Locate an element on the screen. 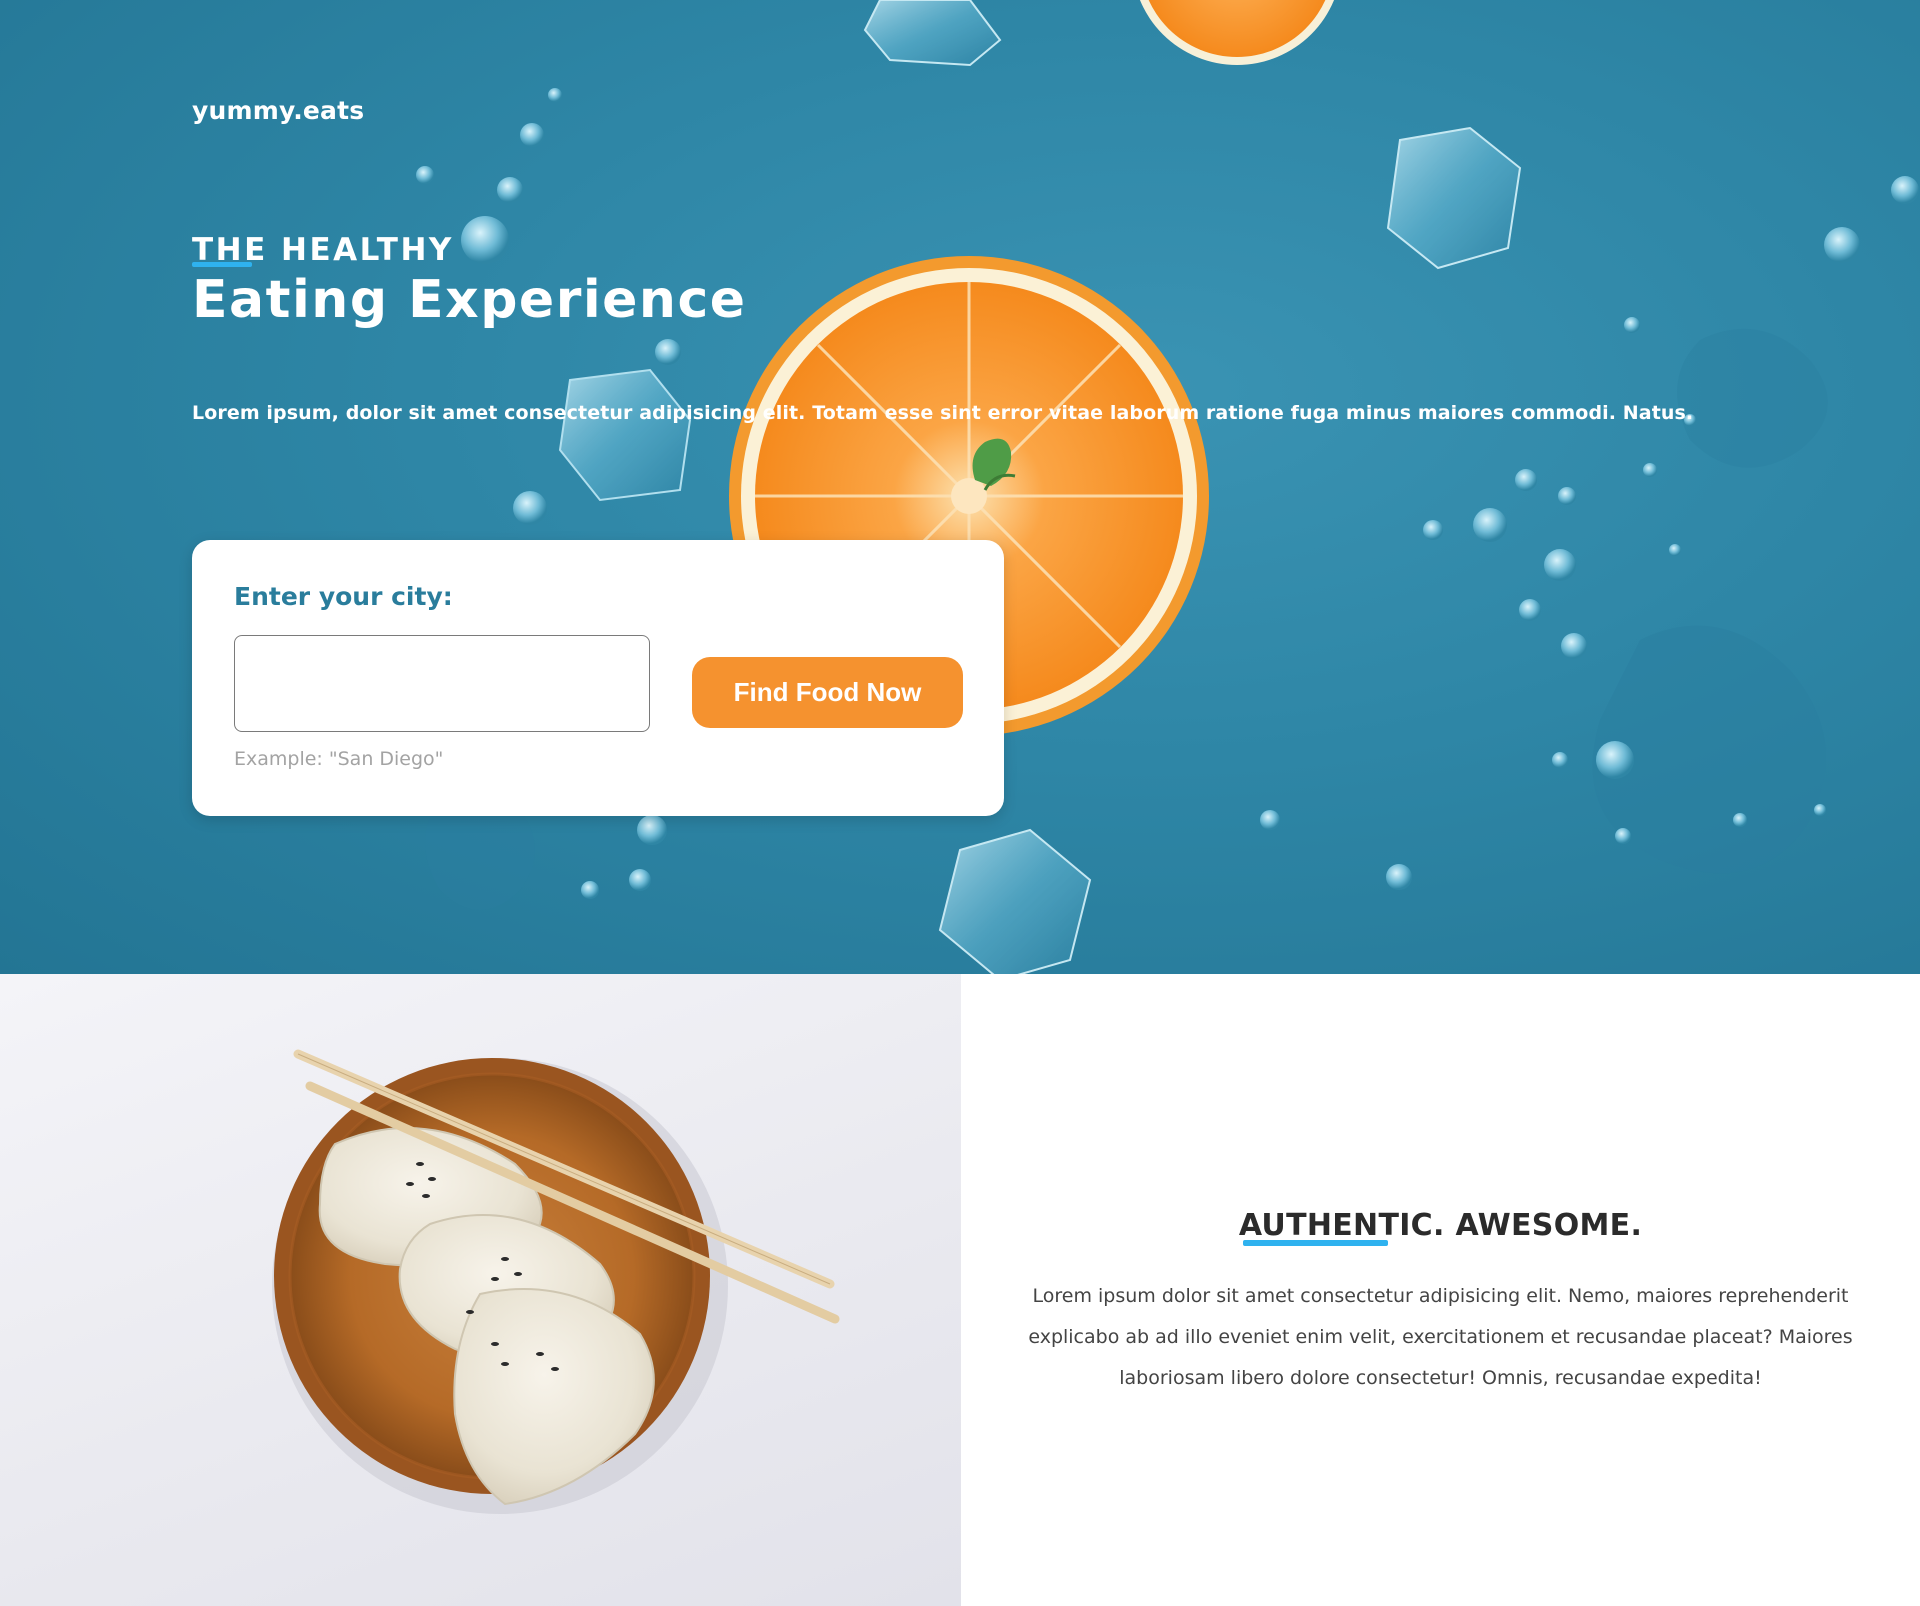  eyebrow-underline-accent is located at coordinates (222, 264).